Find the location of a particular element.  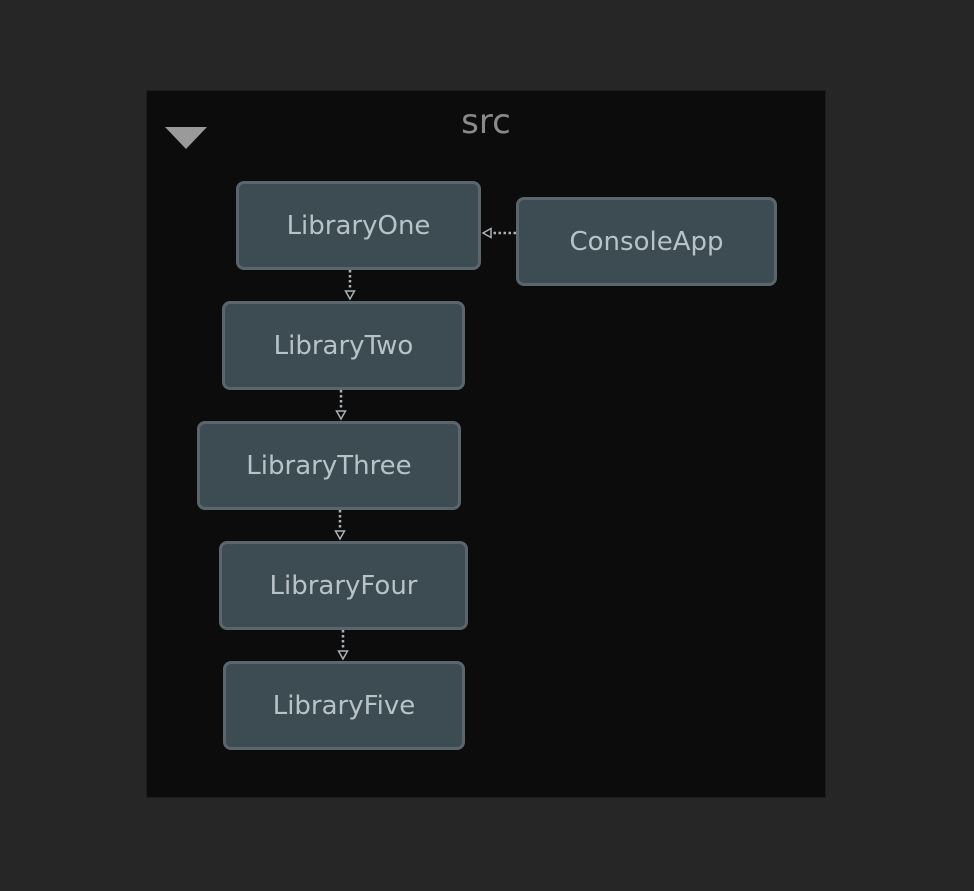

triangle-down-icon is located at coordinates (187, 140).